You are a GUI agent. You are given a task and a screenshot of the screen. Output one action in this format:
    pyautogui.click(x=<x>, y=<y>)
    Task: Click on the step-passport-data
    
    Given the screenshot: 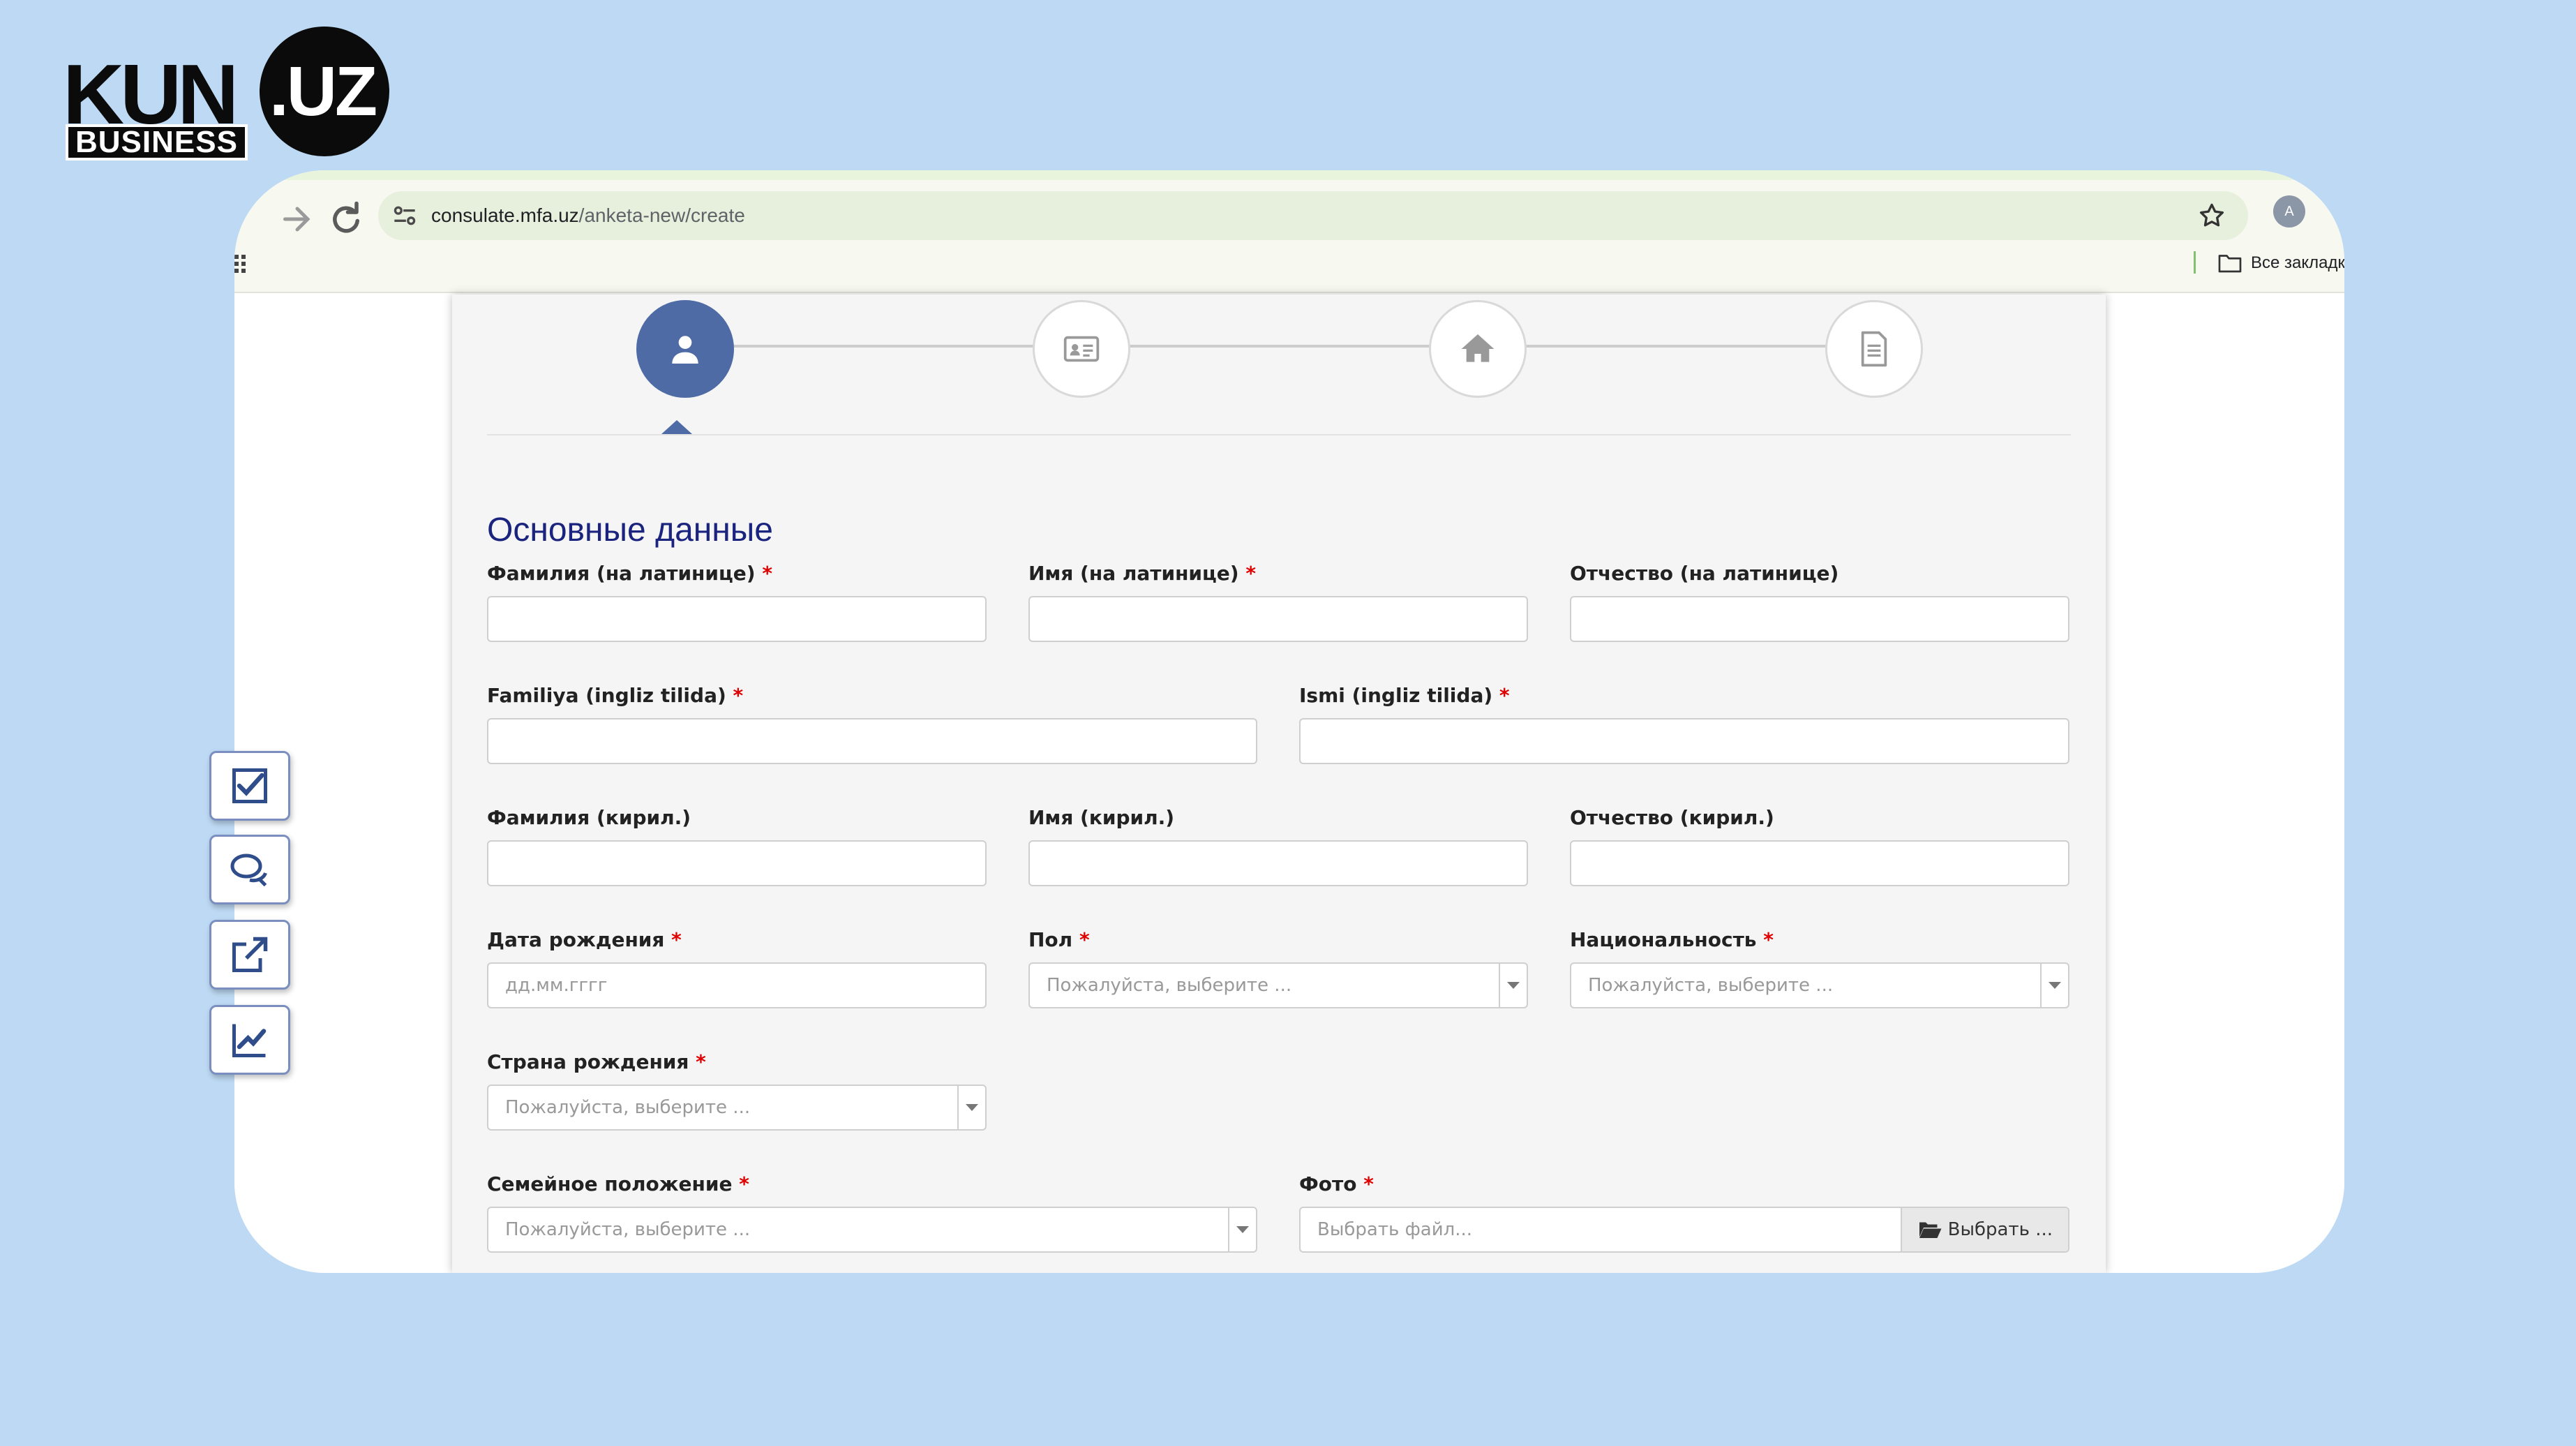 What is the action you would take?
    pyautogui.click(x=1081, y=349)
    